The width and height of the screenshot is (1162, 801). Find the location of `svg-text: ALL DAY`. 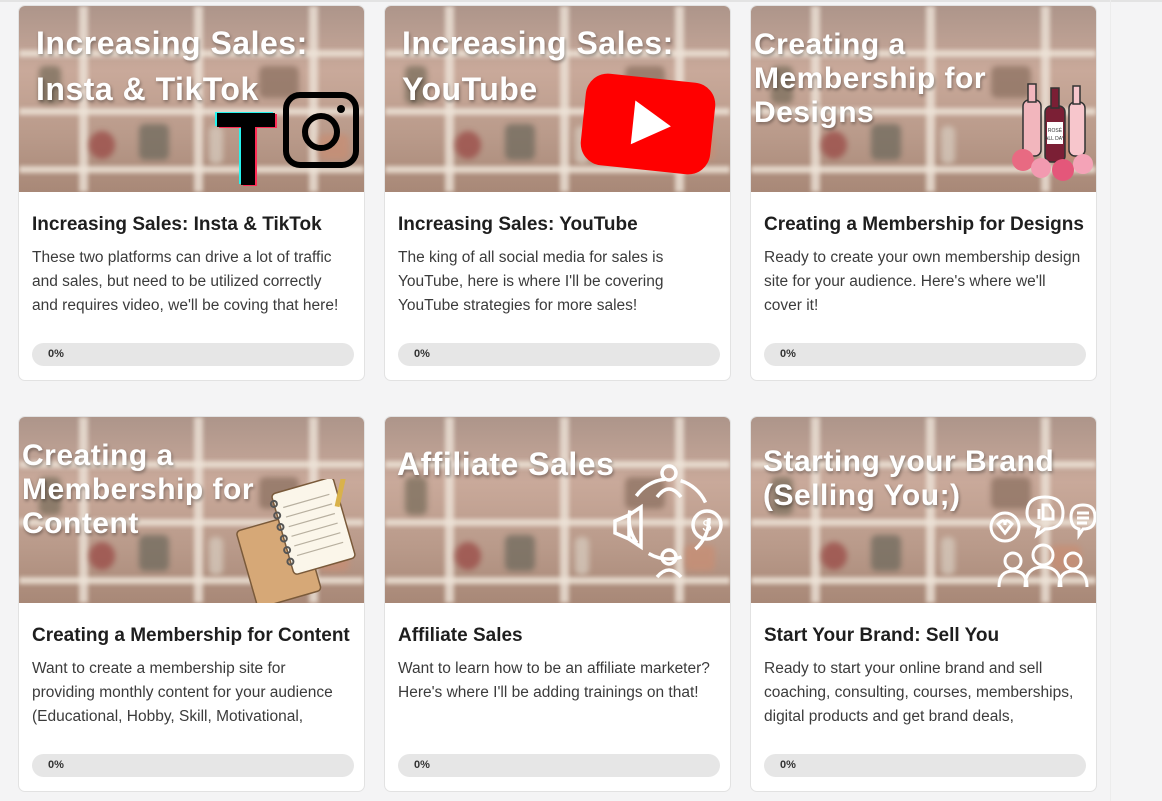

svg-text: ALL DAY is located at coordinates (1055, 139).